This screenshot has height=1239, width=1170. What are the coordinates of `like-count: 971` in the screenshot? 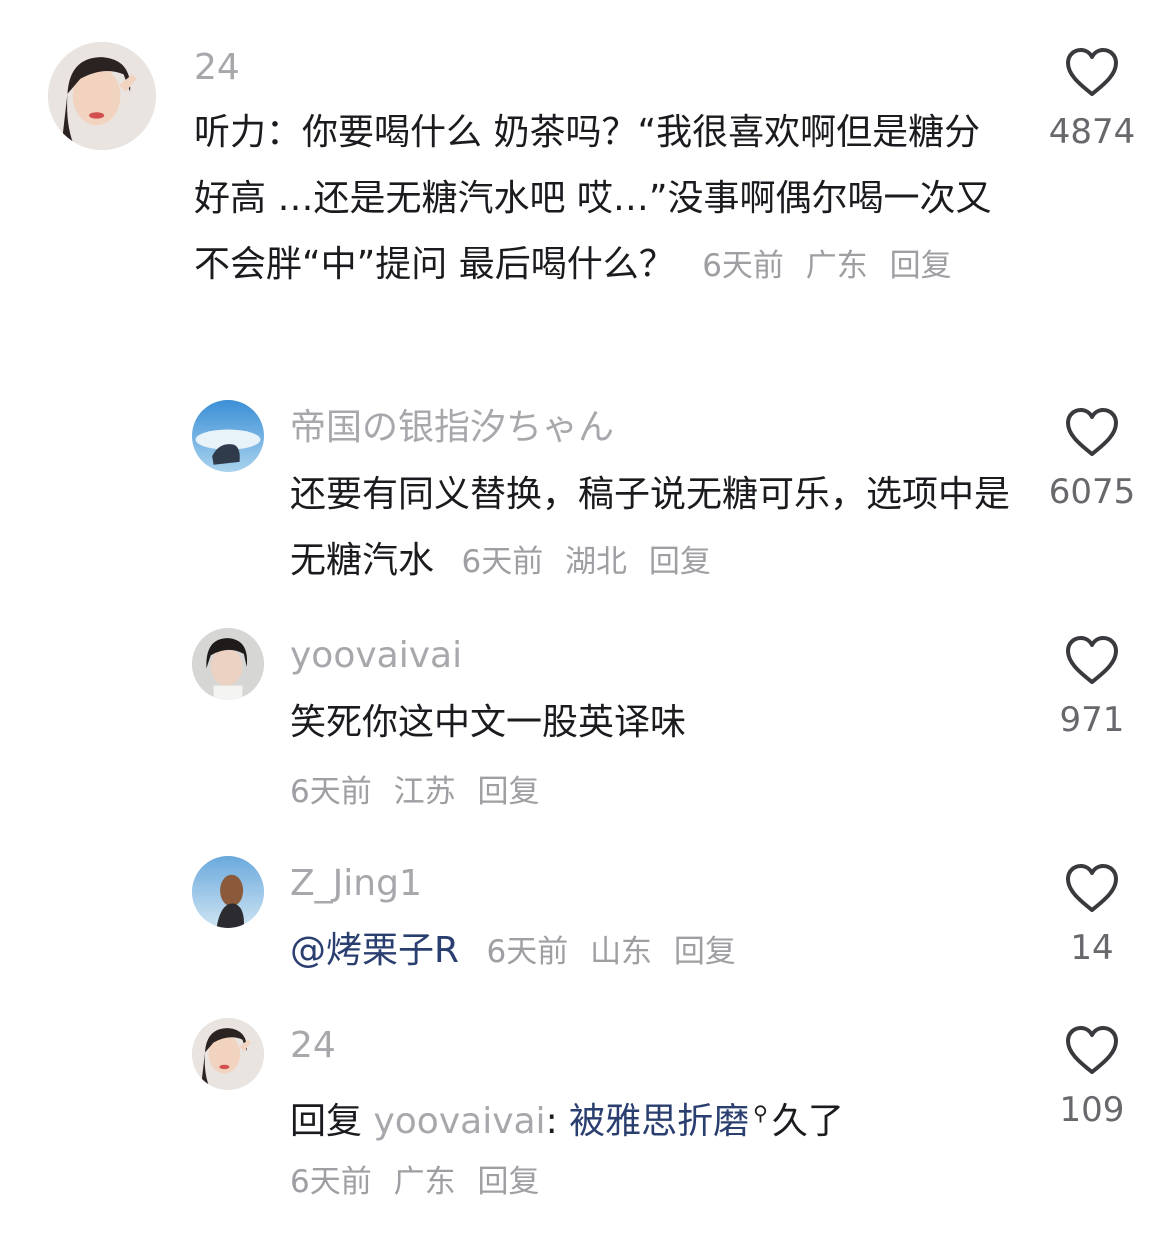 It's located at (1092, 720).